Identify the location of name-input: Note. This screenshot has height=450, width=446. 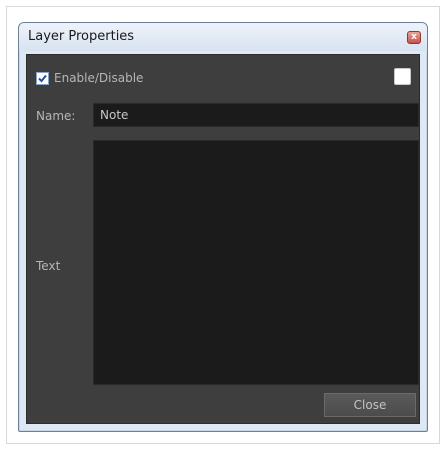
(256, 115).